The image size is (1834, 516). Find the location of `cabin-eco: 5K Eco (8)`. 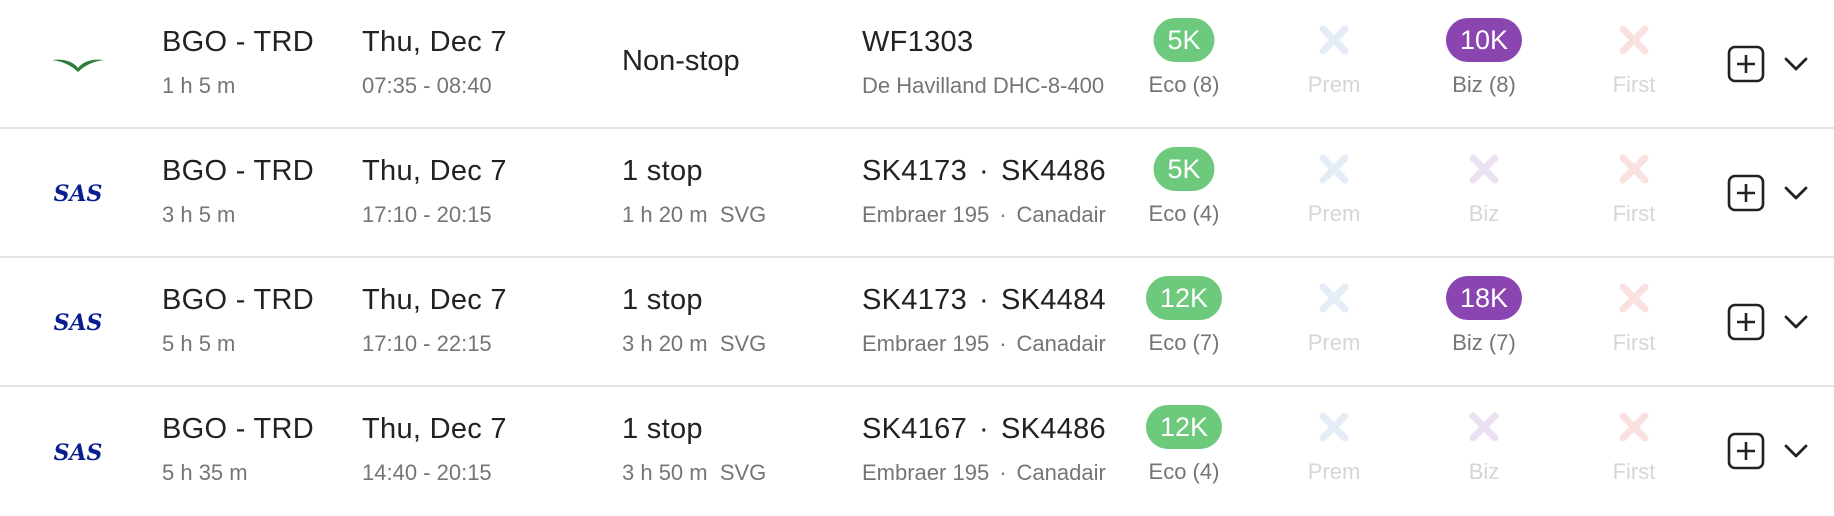

cabin-eco: 5K Eco (8) is located at coordinates (1184, 63).